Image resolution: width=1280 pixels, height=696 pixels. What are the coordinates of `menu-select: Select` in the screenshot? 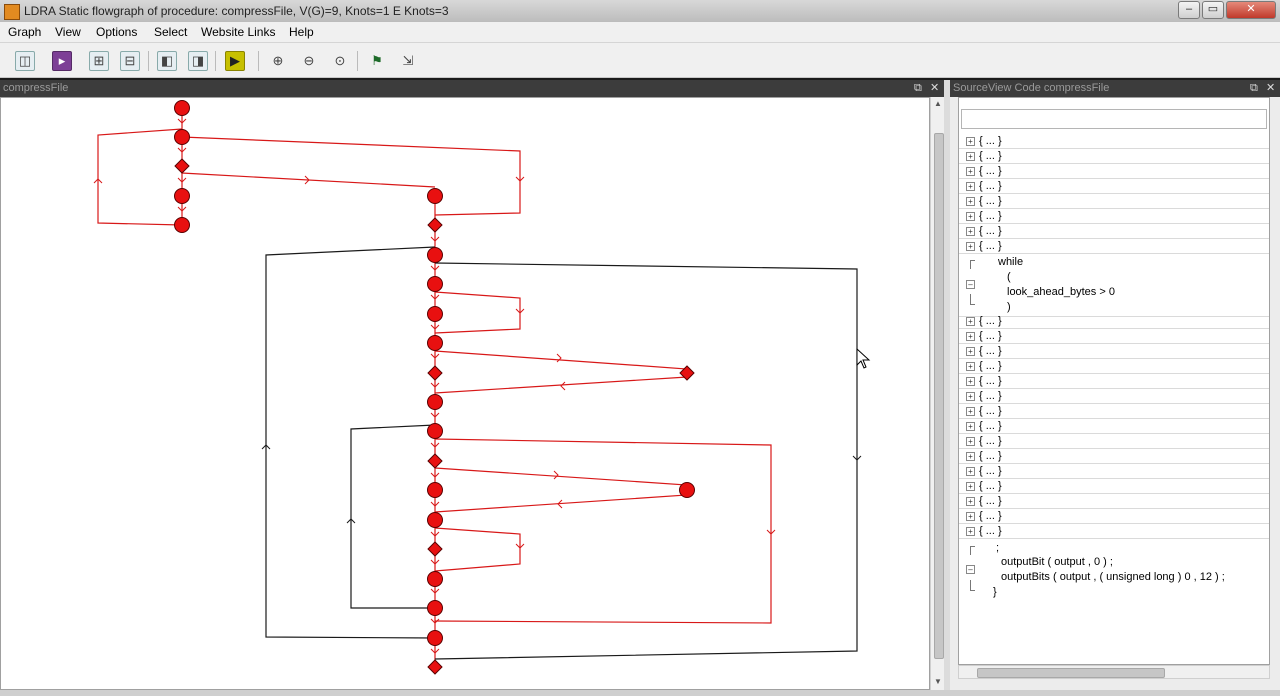 It's located at (170, 32).